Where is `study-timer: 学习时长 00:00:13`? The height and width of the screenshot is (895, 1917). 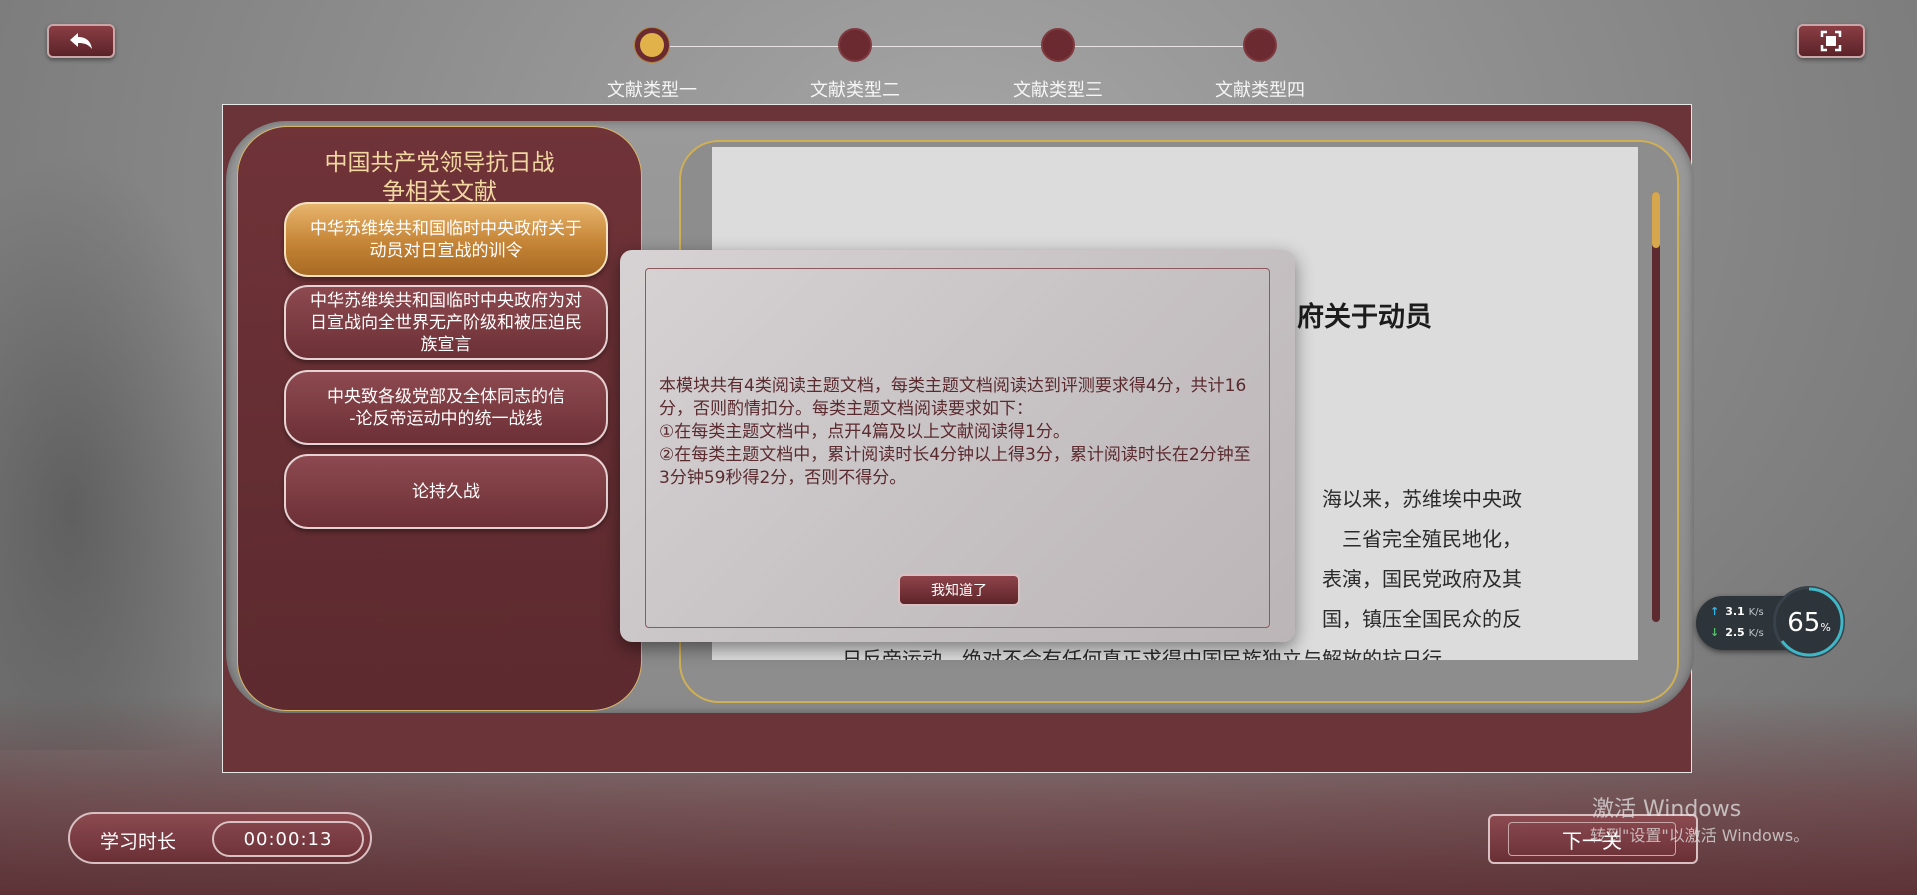 study-timer: 学习时长 00:00:13 is located at coordinates (220, 838).